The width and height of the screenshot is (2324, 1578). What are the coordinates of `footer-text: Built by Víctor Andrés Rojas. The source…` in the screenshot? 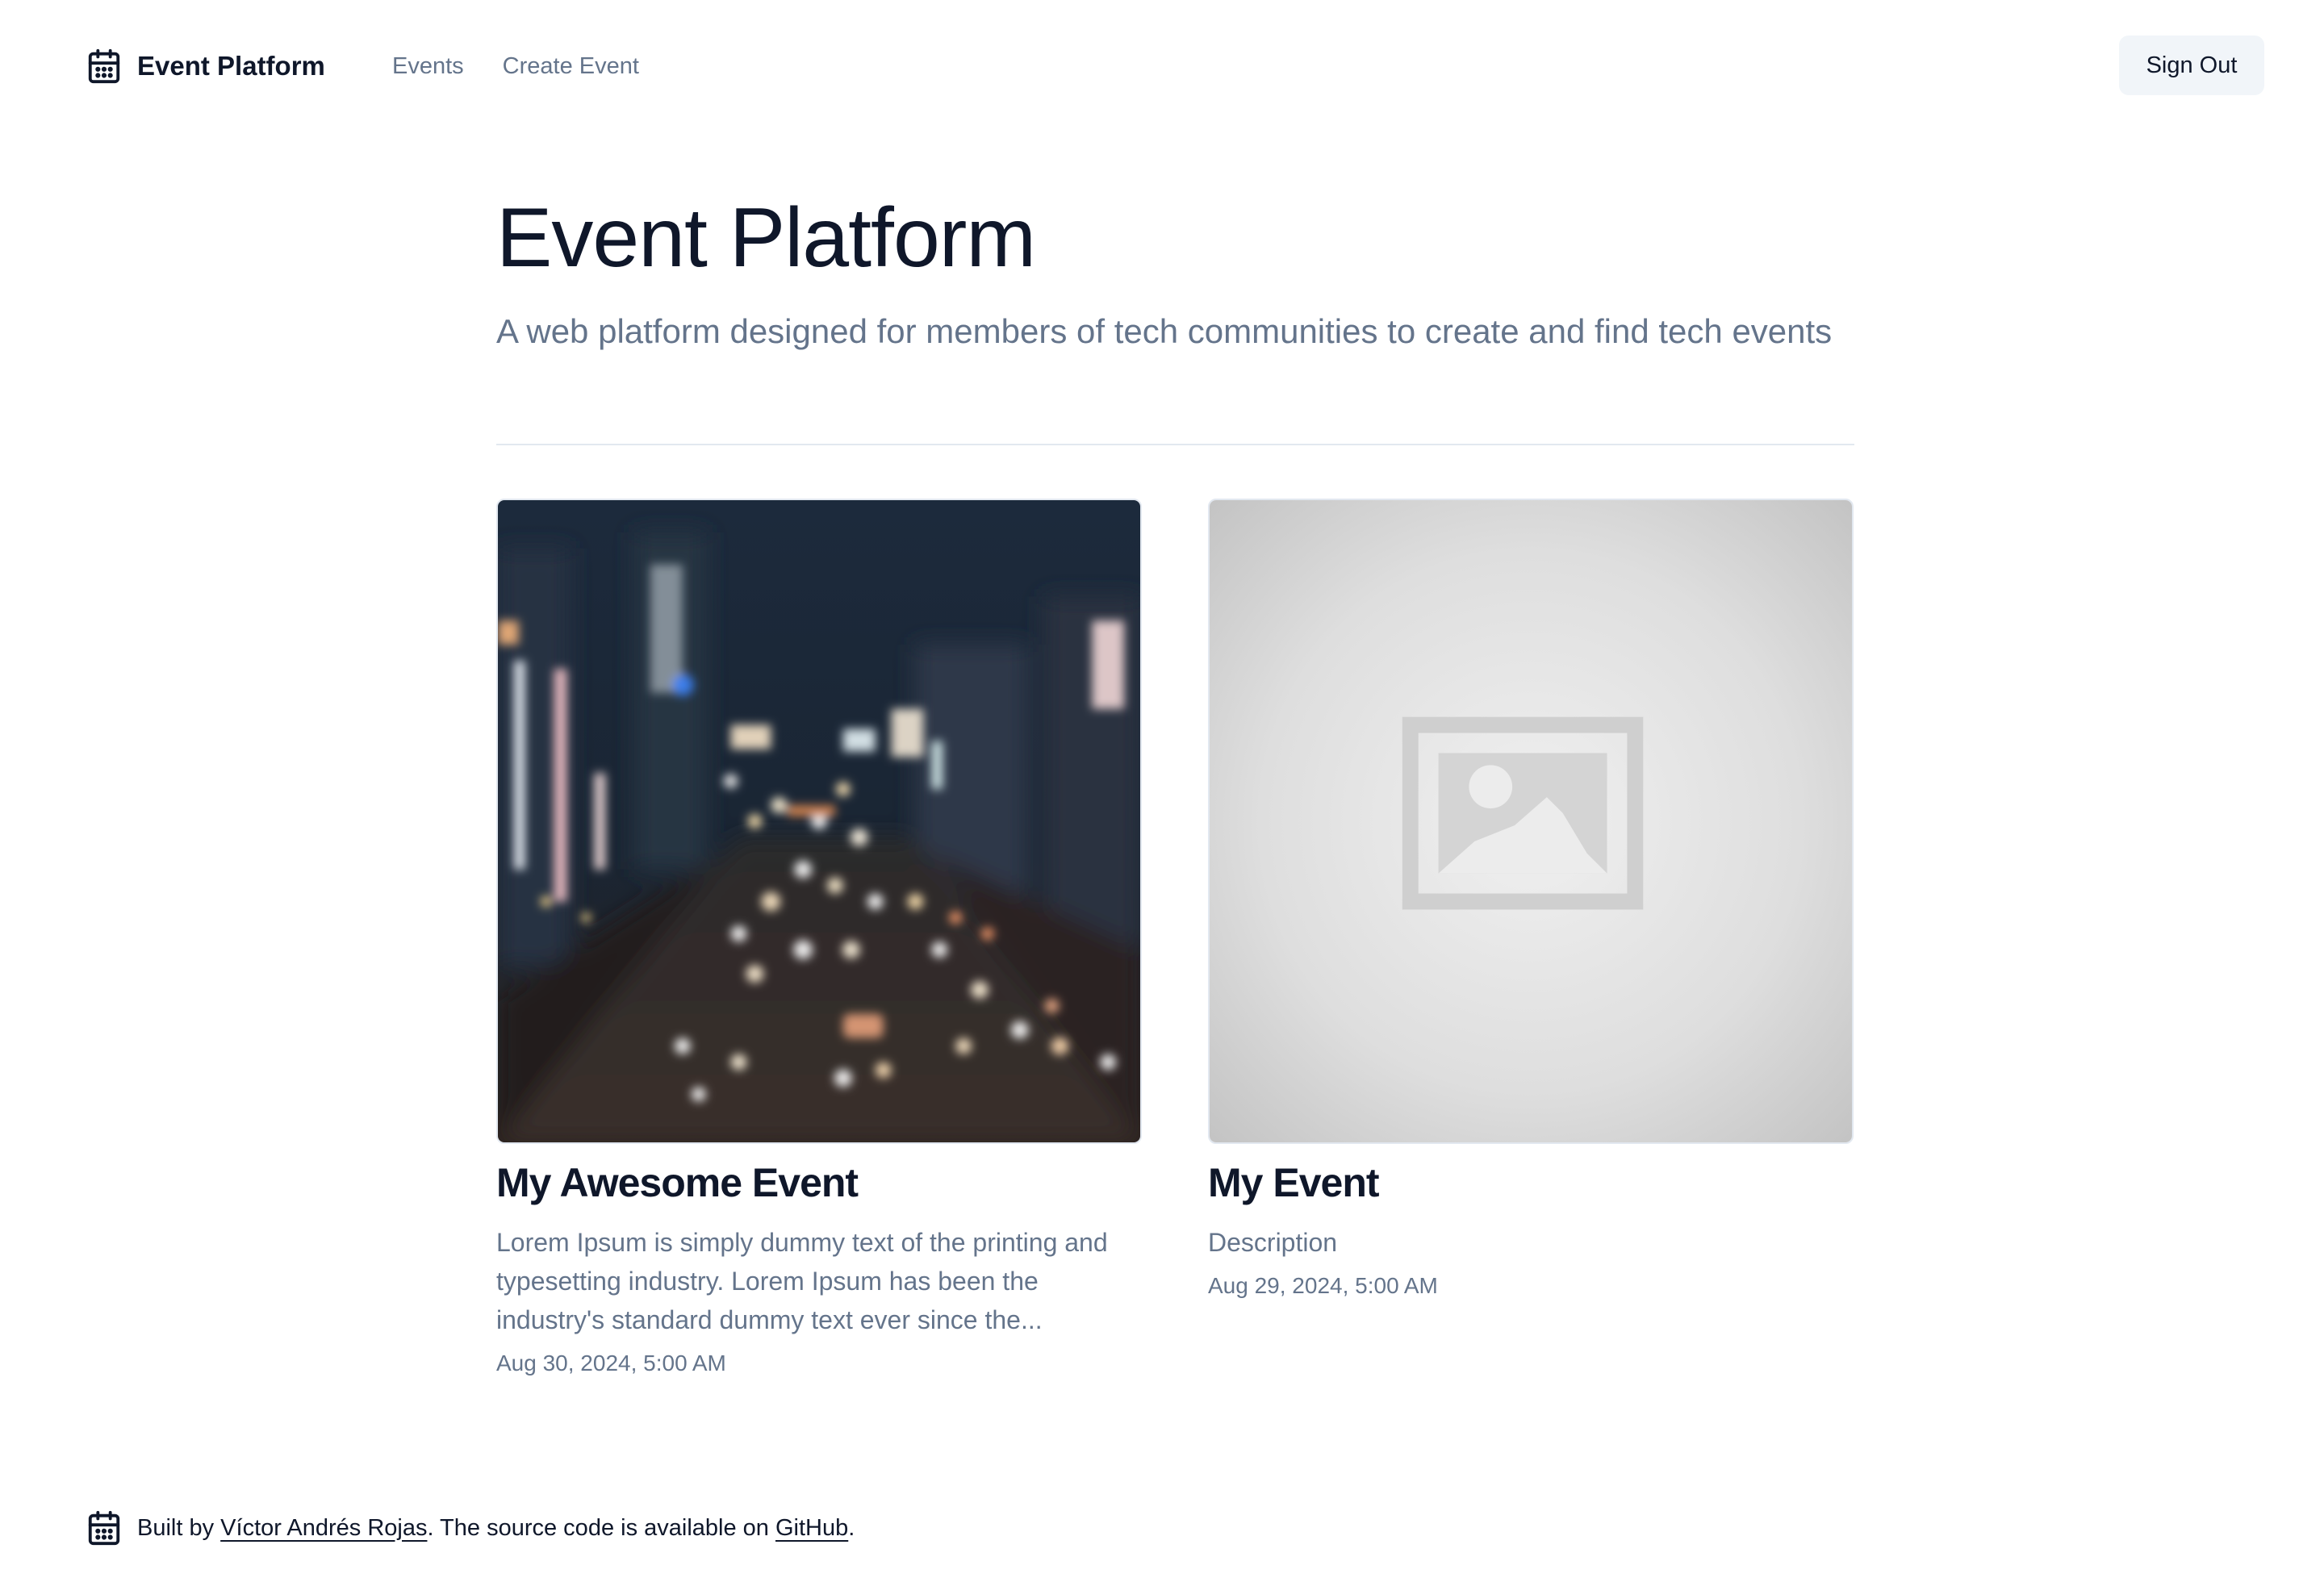 It's located at (496, 1528).